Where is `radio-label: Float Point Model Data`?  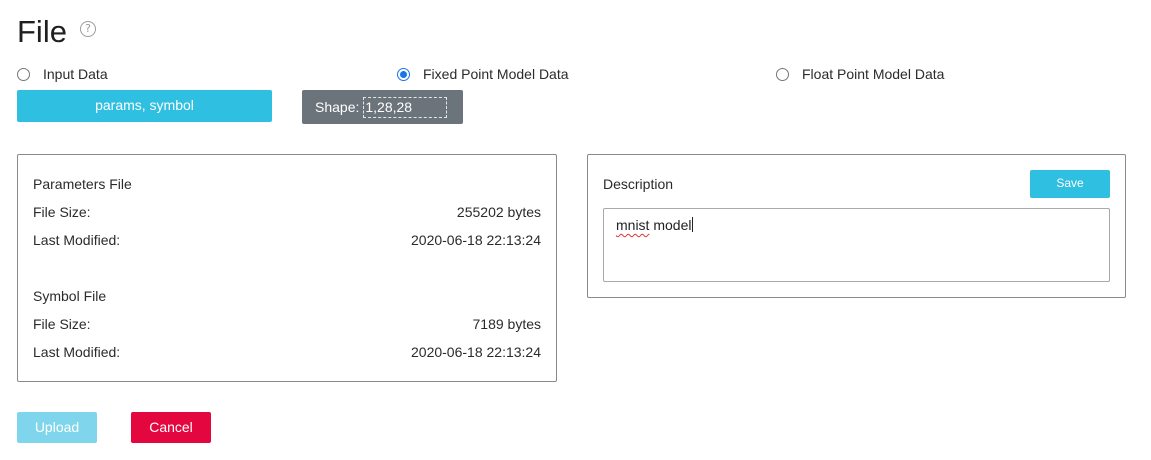 radio-label: Float Point Model Data is located at coordinates (873, 74).